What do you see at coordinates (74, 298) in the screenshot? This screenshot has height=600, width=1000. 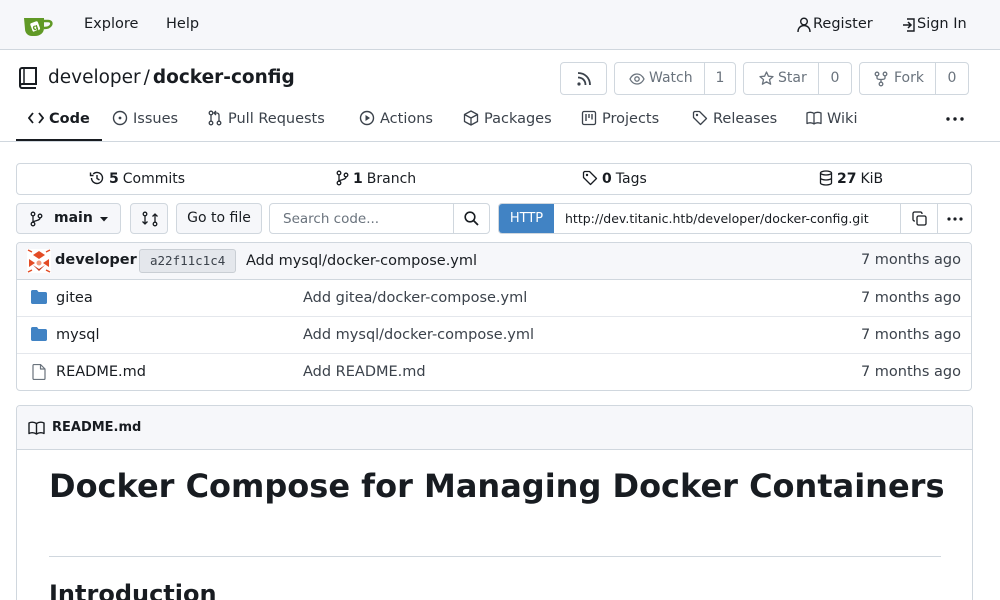 I see `file-name: gitea` at bounding box center [74, 298].